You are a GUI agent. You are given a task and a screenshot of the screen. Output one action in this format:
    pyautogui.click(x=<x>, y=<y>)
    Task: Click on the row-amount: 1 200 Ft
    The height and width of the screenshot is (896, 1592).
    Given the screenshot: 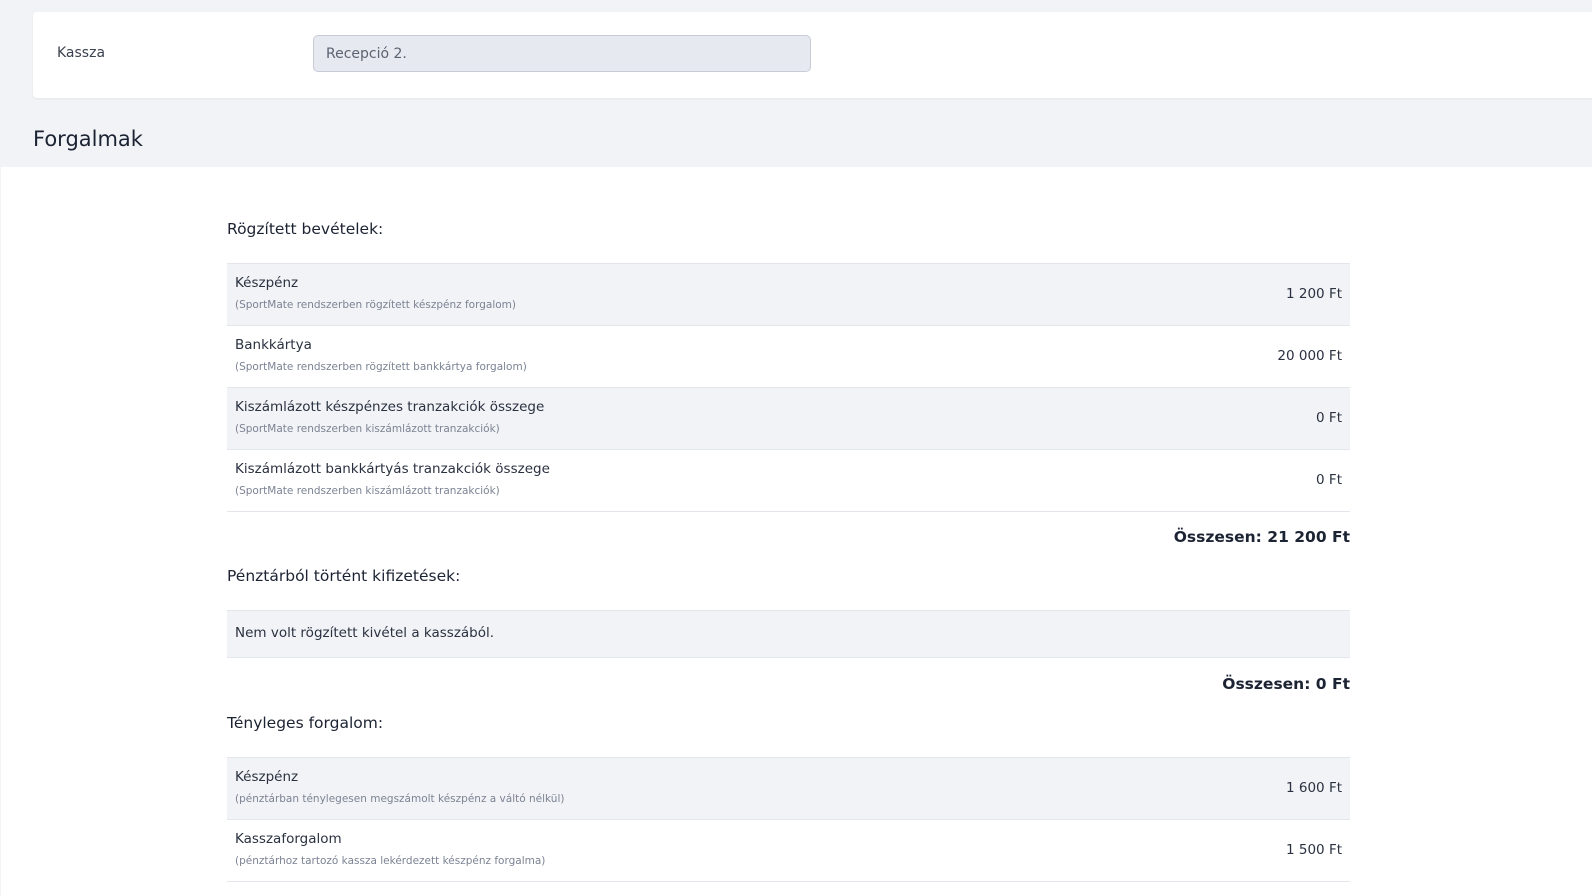 What is the action you would take?
    pyautogui.click(x=1314, y=294)
    